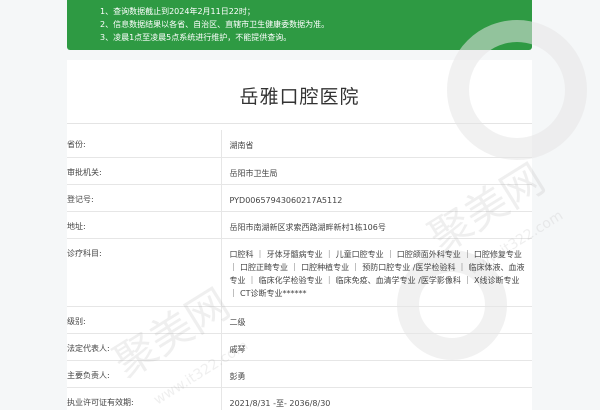  Describe the element at coordinates (177, 11) in the screenshot. I see `notice-line-1: 1、查询数据截止到2024年2月11日22时；` at that location.